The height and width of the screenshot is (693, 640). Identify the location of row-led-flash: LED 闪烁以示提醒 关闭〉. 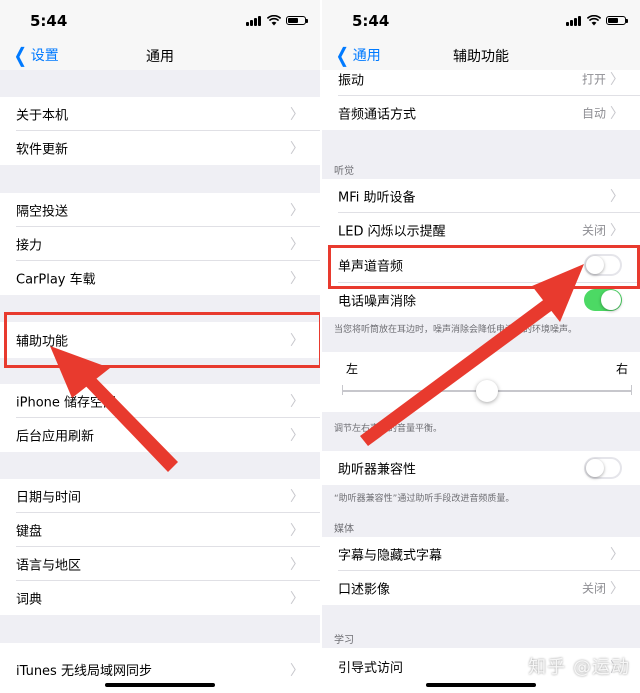
(481, 230).